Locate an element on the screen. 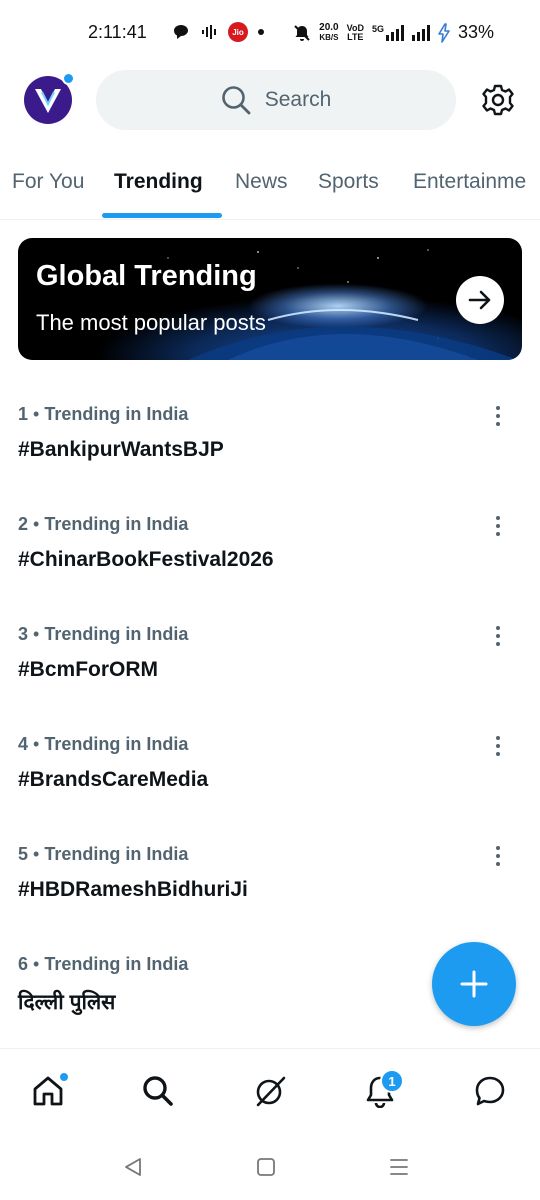 This screenshot has width=540, height=1200. compose-post-button is located at coordinates (474, 984).